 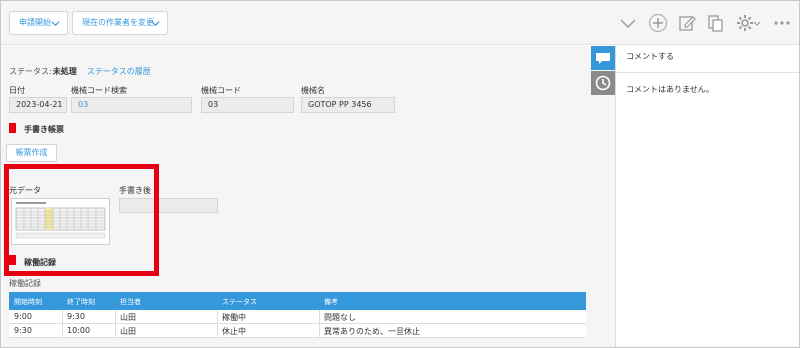 I want to click on handwritten-form-label: 手書き帳票, so click(x=44, y=129).